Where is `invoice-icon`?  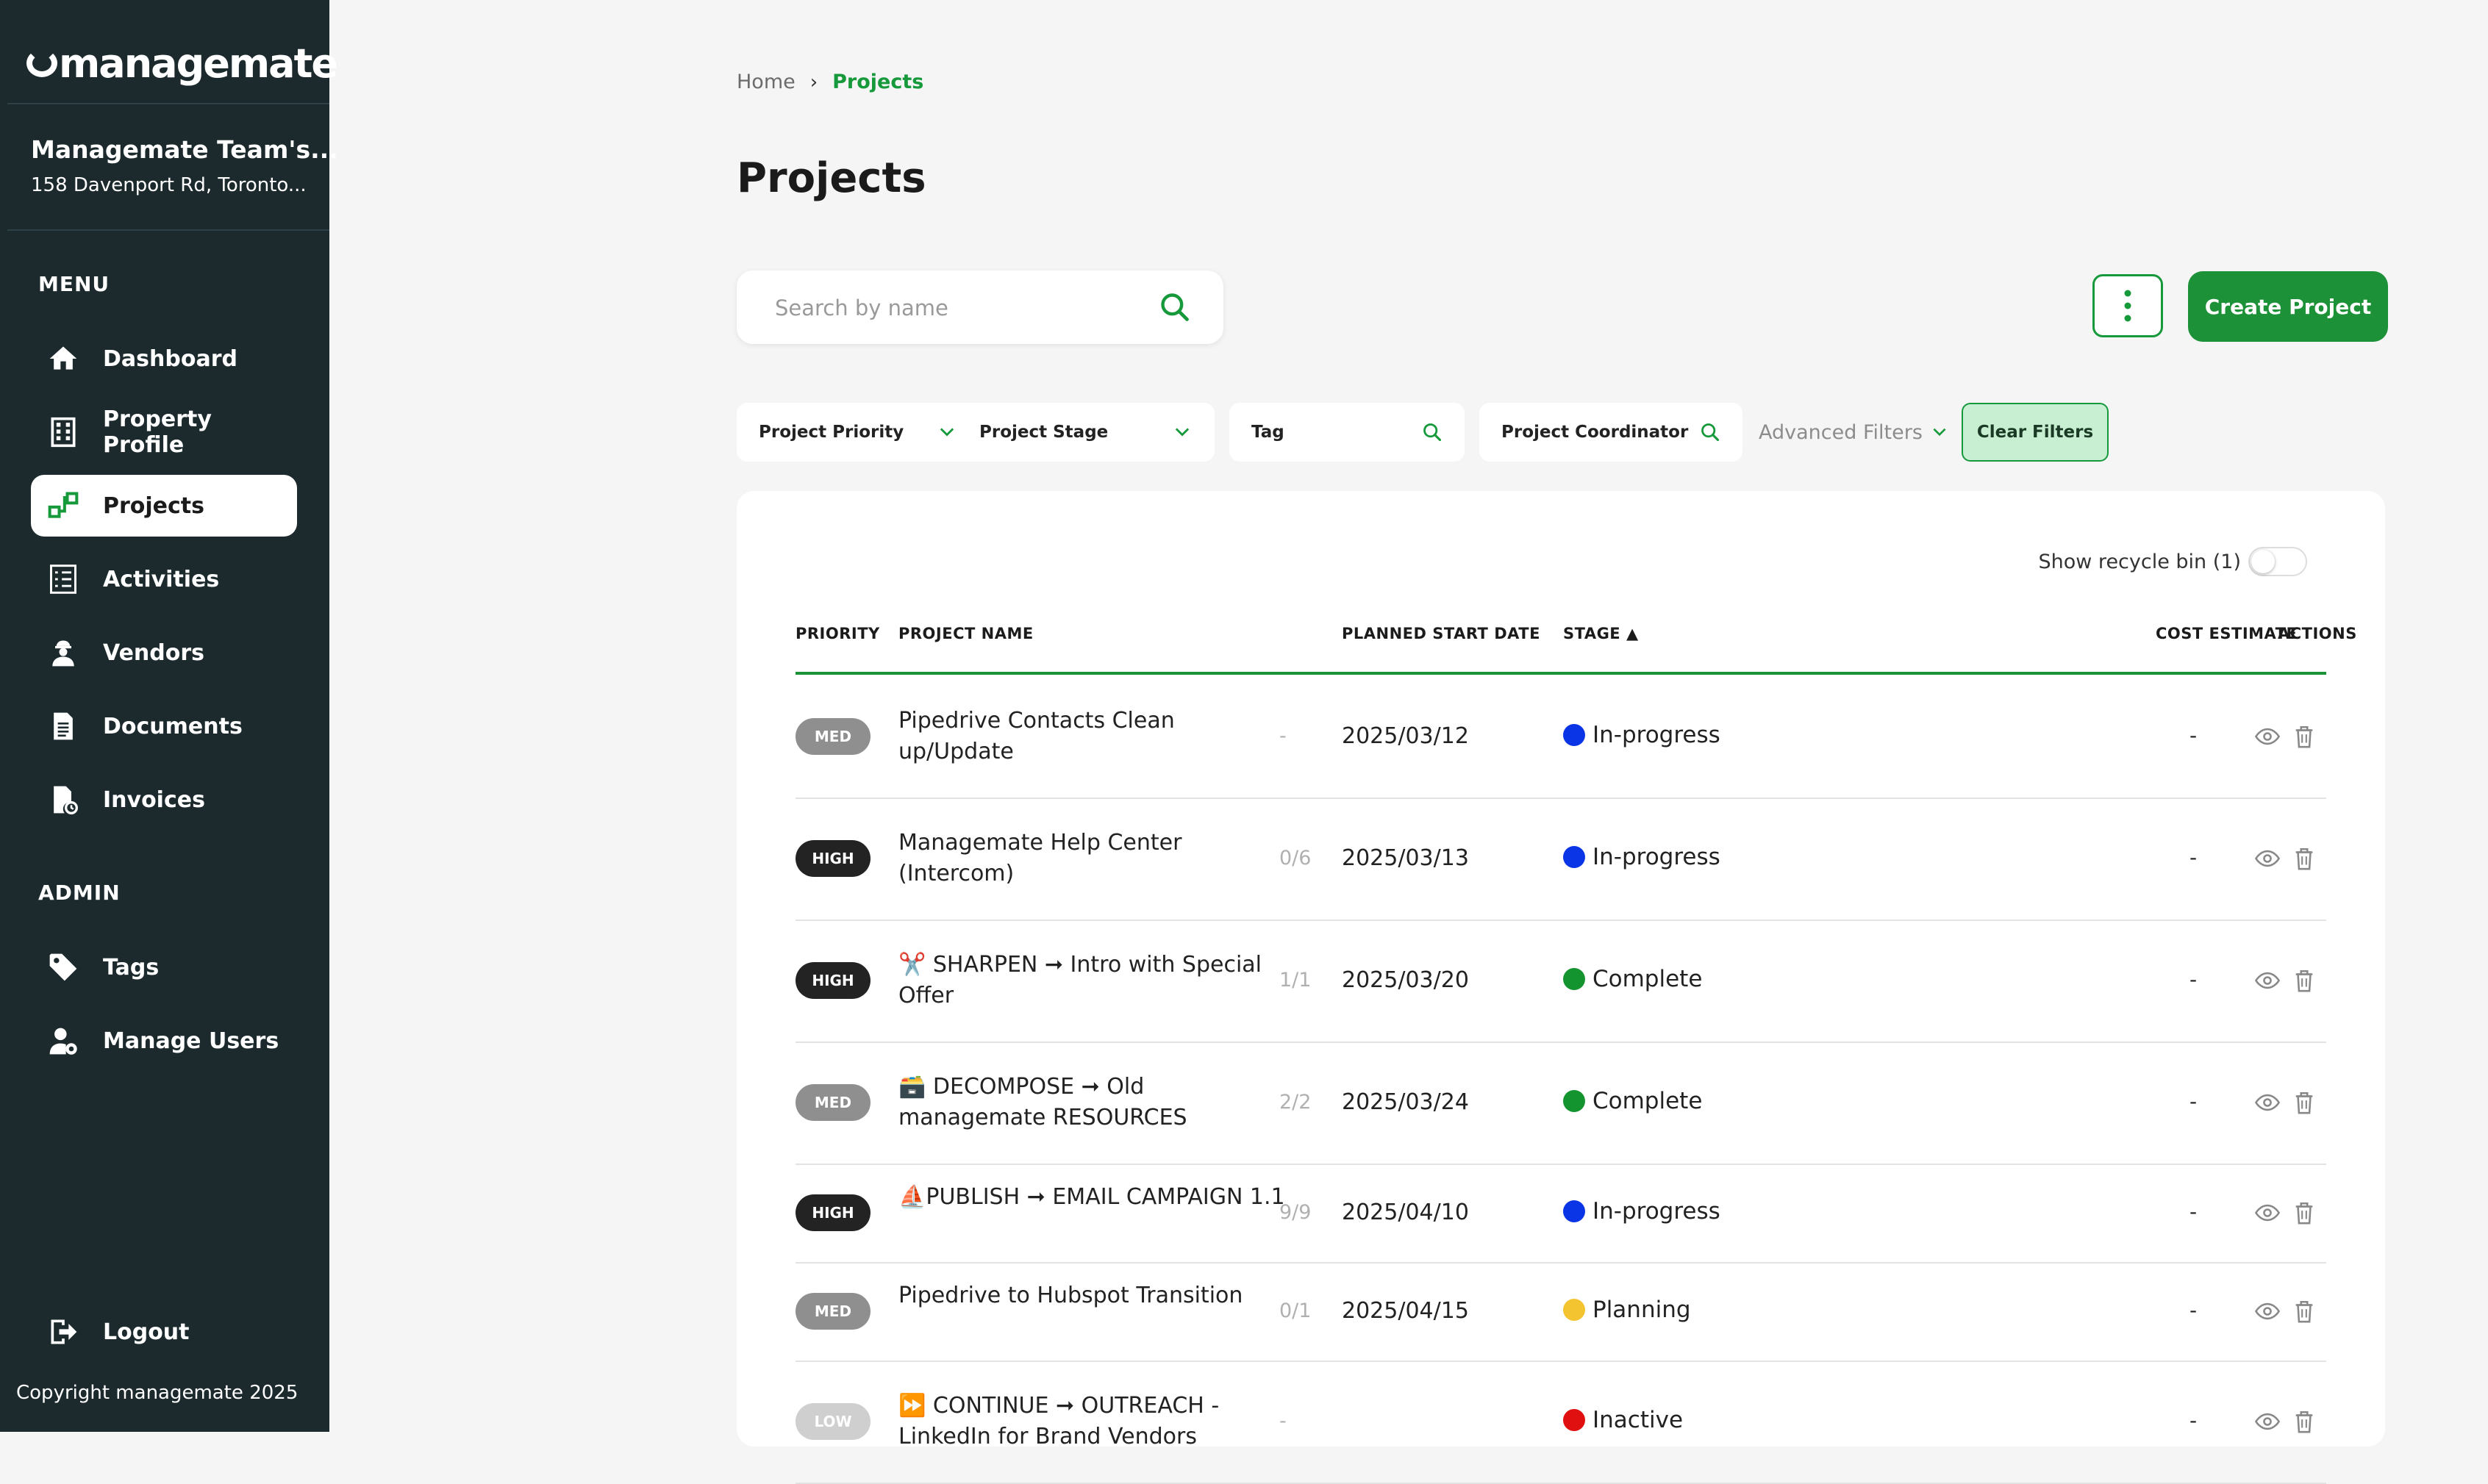 invoice-icon is located at coordinates (66, 800).